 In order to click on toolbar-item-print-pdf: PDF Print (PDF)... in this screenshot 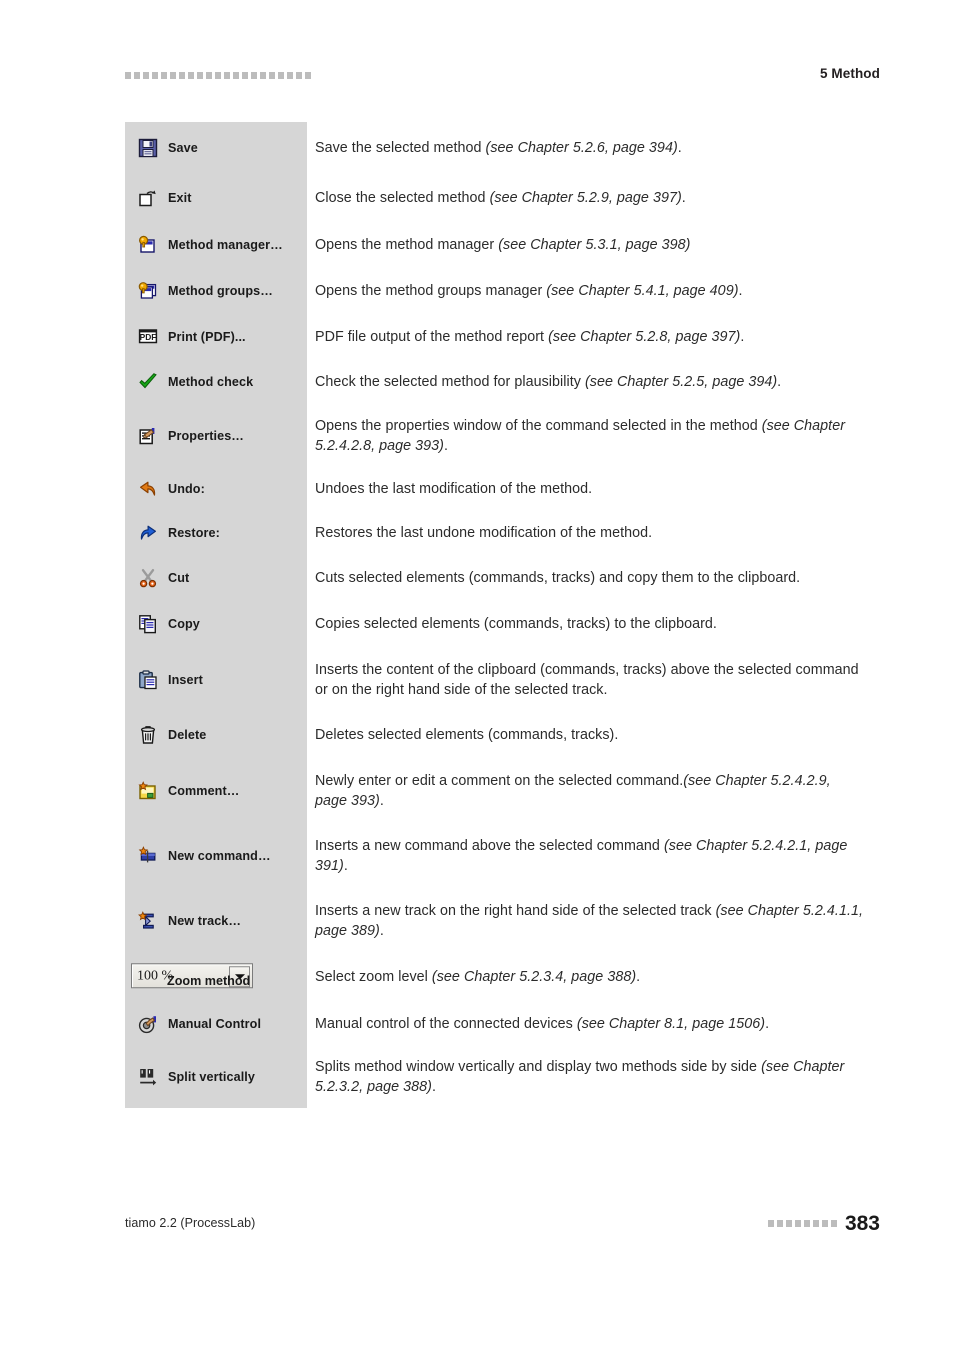, I will do `click(216, 336)`.